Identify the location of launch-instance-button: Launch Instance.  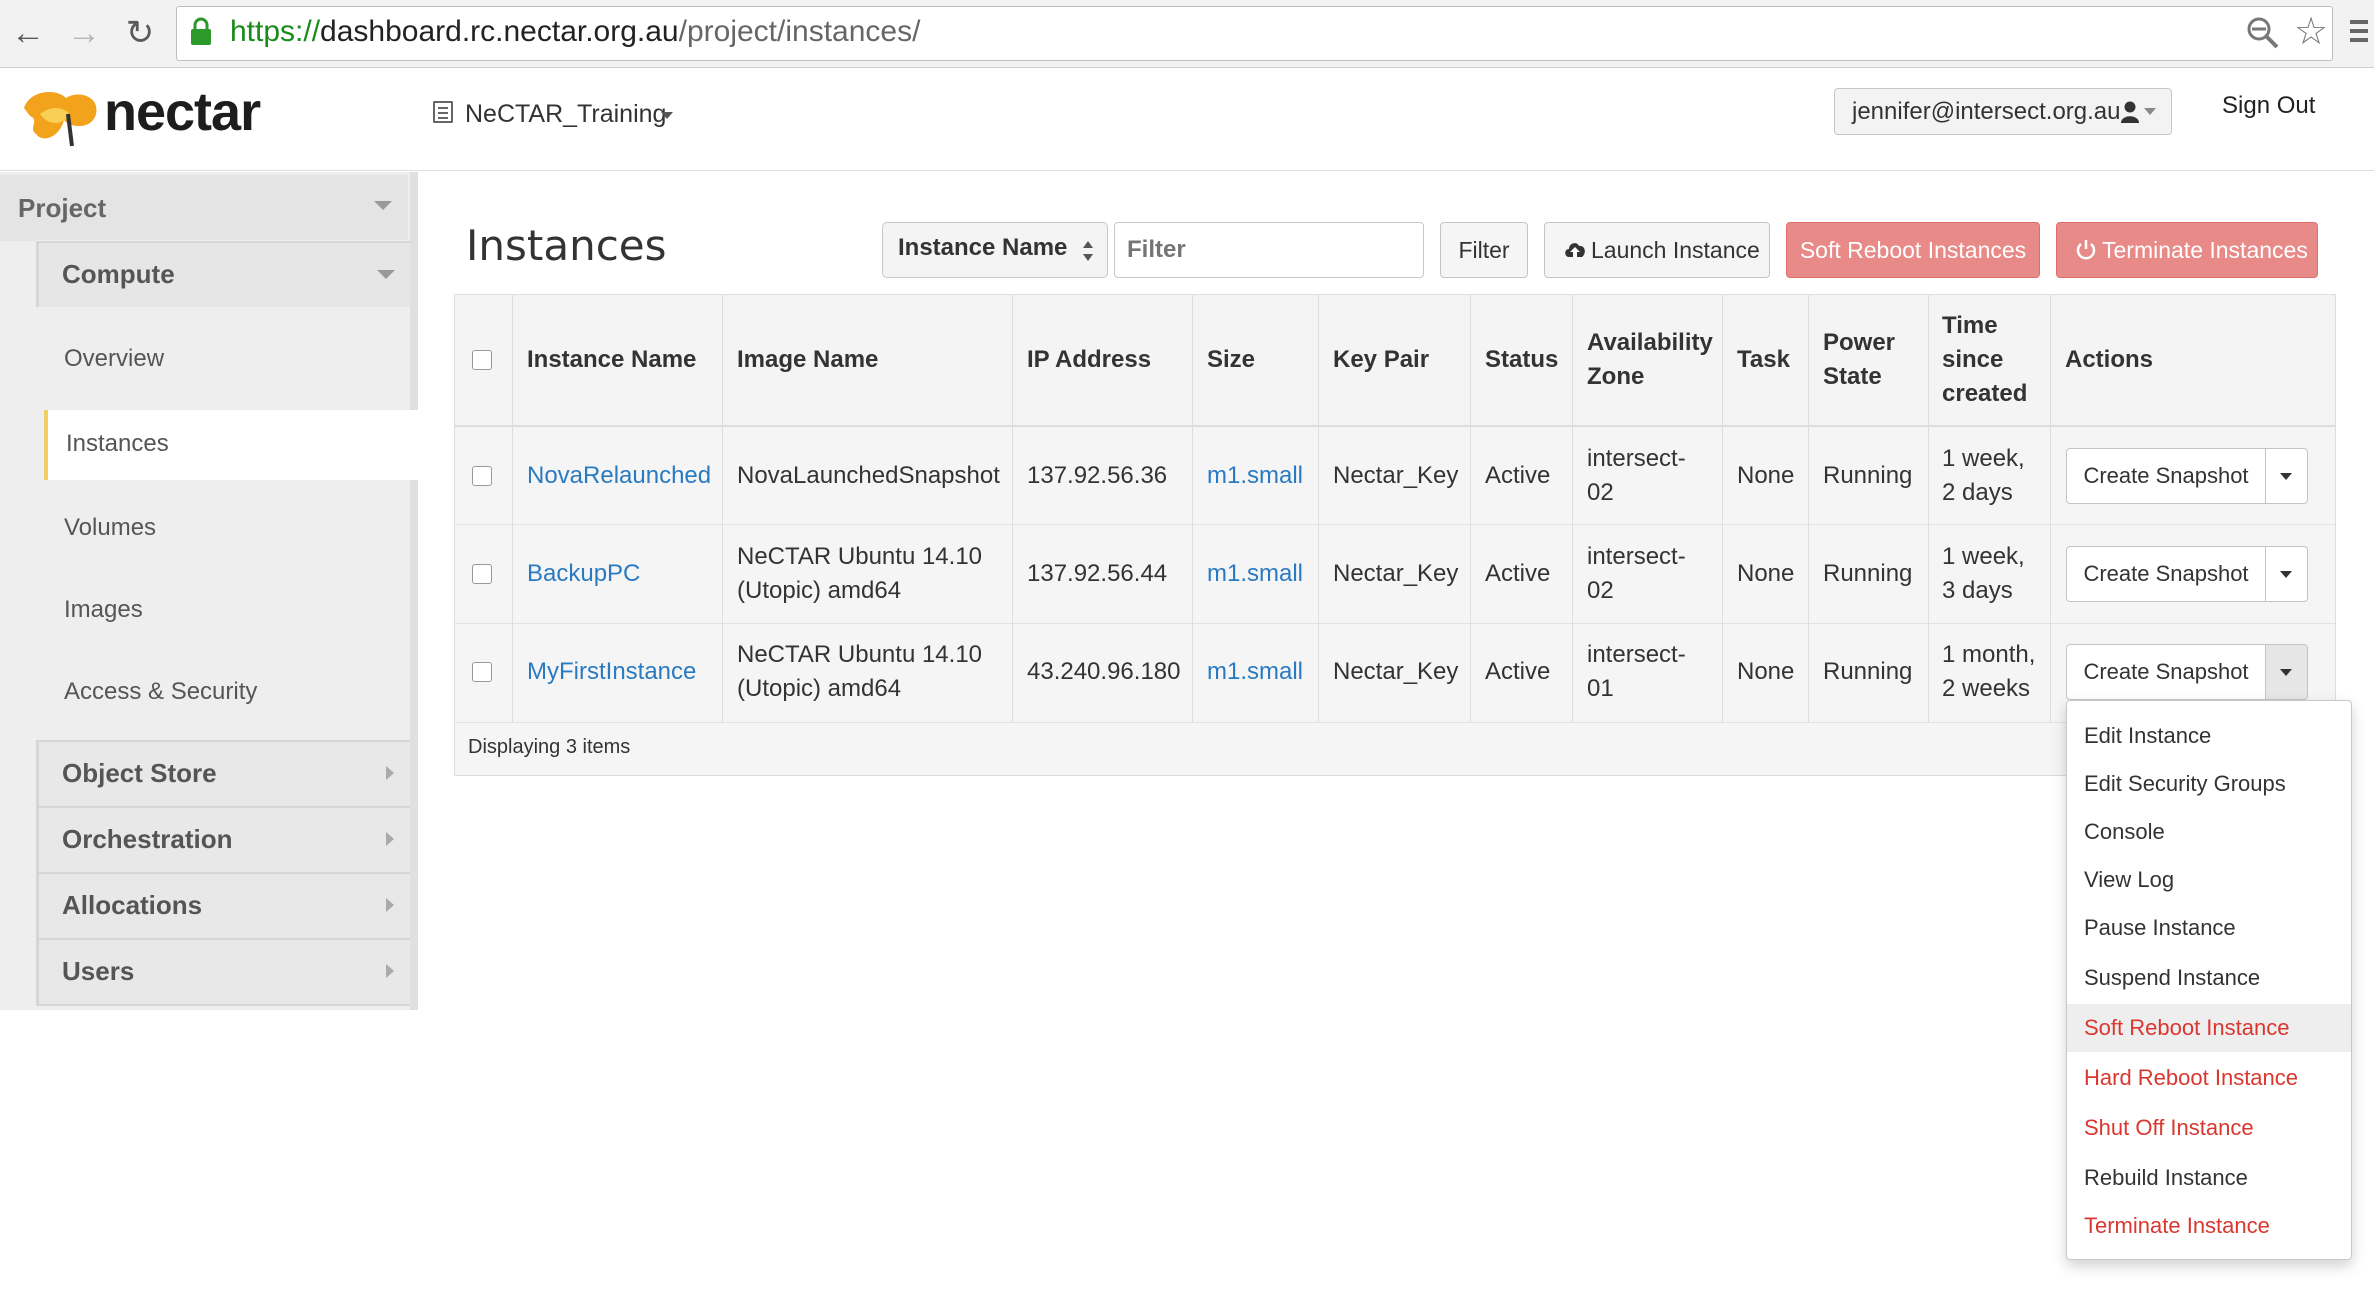
(1657, 250).